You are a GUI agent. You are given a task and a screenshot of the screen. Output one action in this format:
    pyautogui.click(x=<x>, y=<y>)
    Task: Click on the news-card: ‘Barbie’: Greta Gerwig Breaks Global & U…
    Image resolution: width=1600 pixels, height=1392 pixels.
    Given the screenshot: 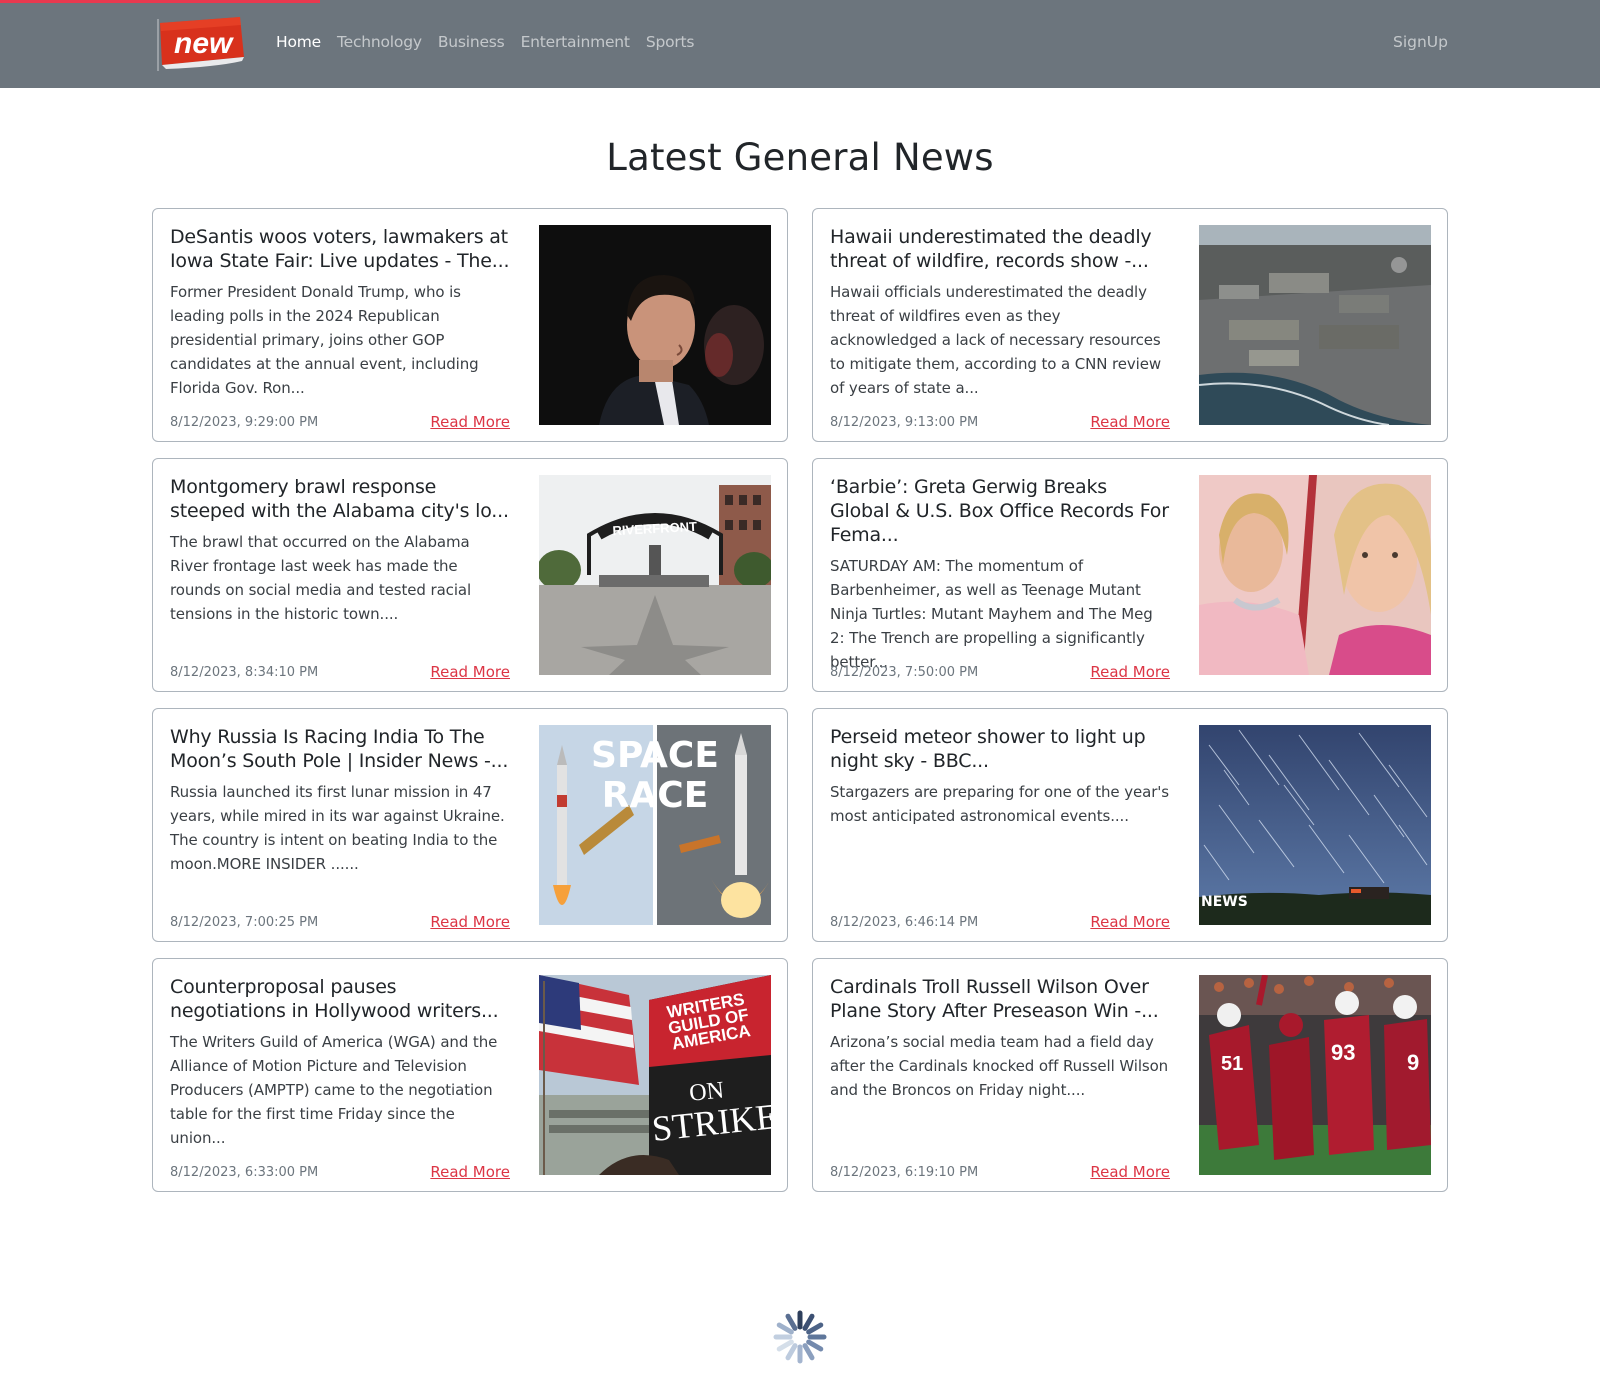 What is the action you would take?
    pyautogui.click(x=1130, y=575)
    